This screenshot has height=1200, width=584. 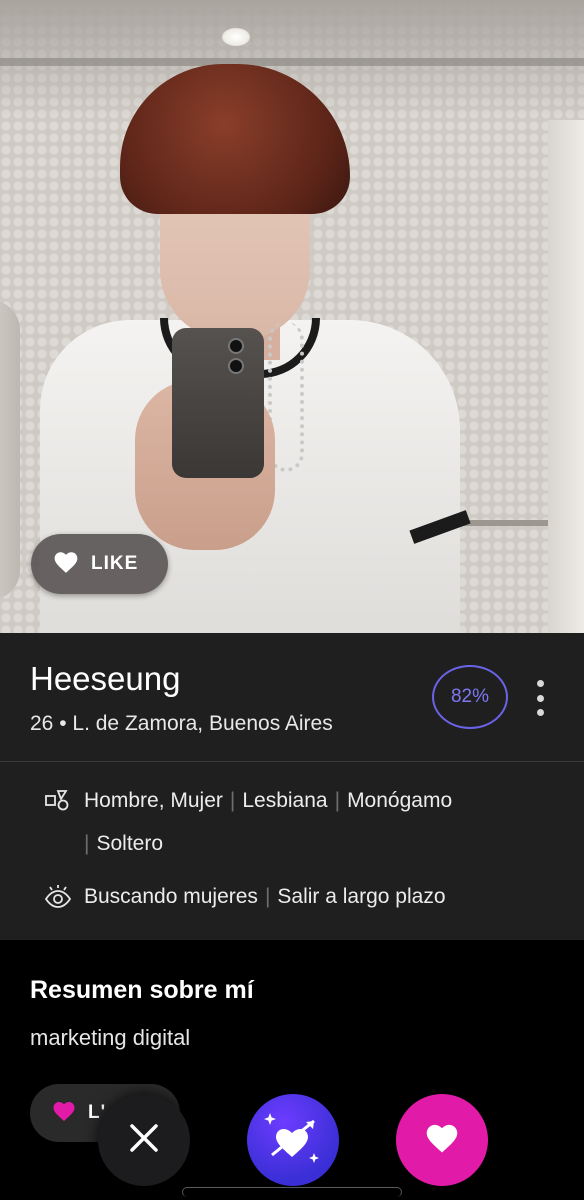 I want to click on match-percentage-badge: 82%, so click(x=470, y=697).